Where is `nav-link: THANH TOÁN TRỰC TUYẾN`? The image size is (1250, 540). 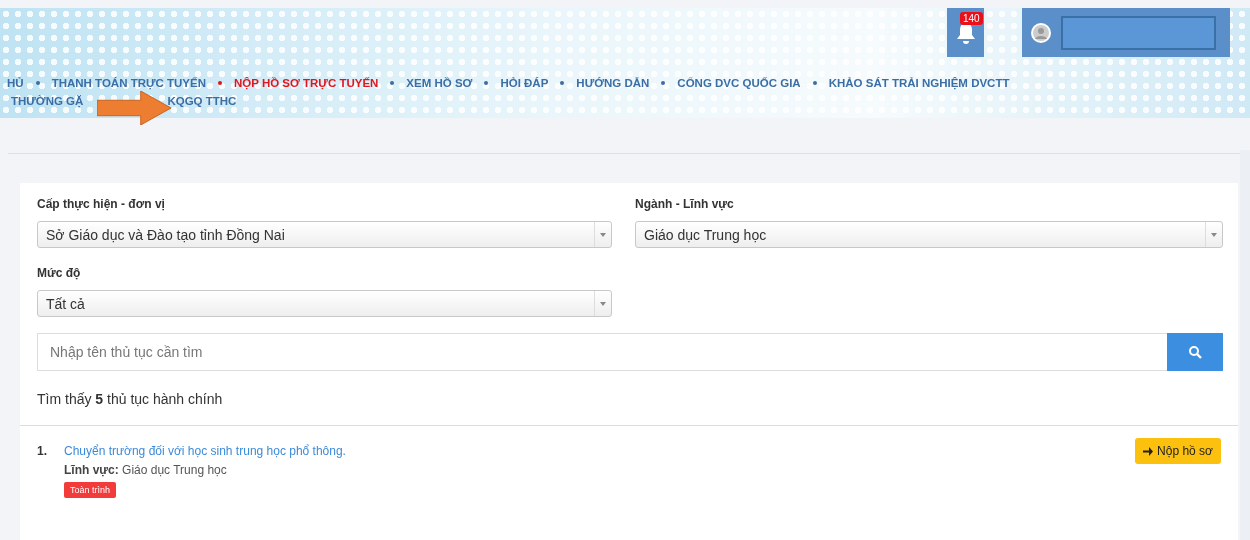
nav-link: THANH TOÁN TRỰC TUYẾN is located at coordinates (128, 83).